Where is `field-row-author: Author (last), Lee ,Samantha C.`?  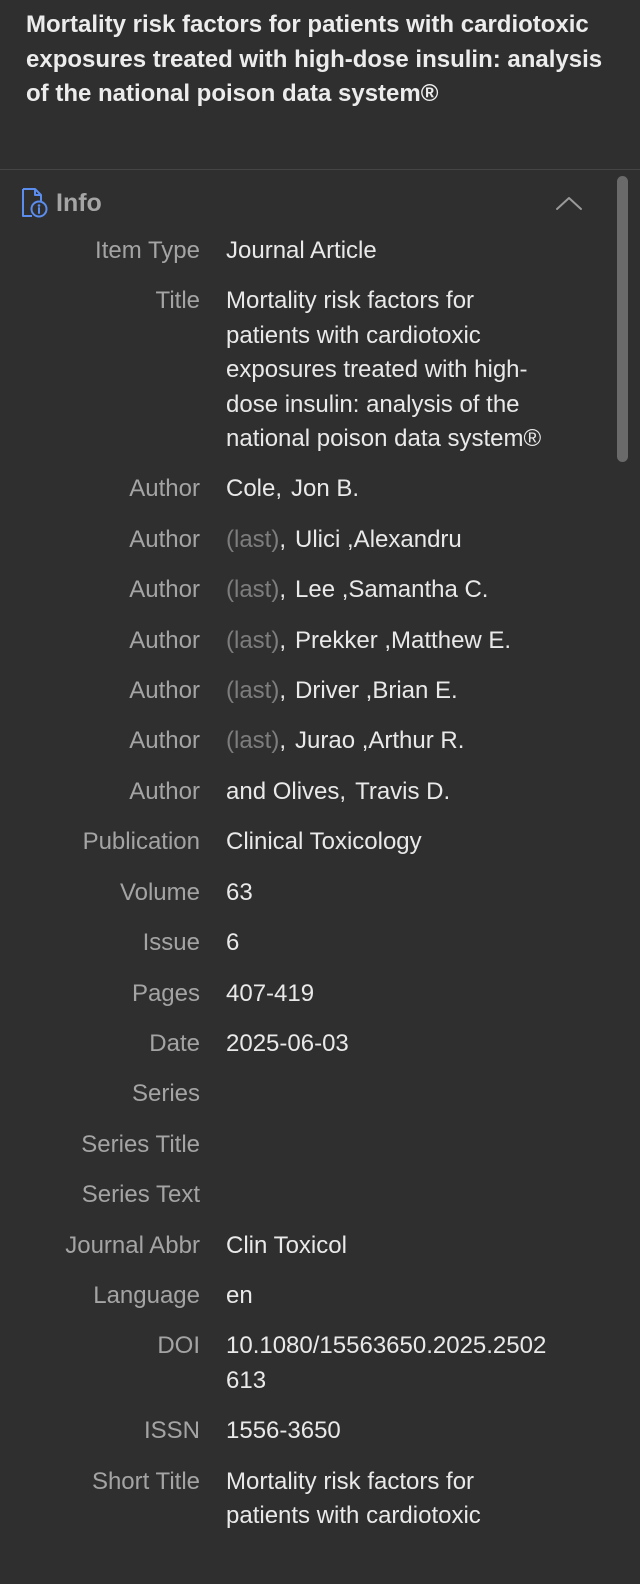 field-row-author: Author (last), Lee ,Samantha C. is located at coordinates (303, 590).